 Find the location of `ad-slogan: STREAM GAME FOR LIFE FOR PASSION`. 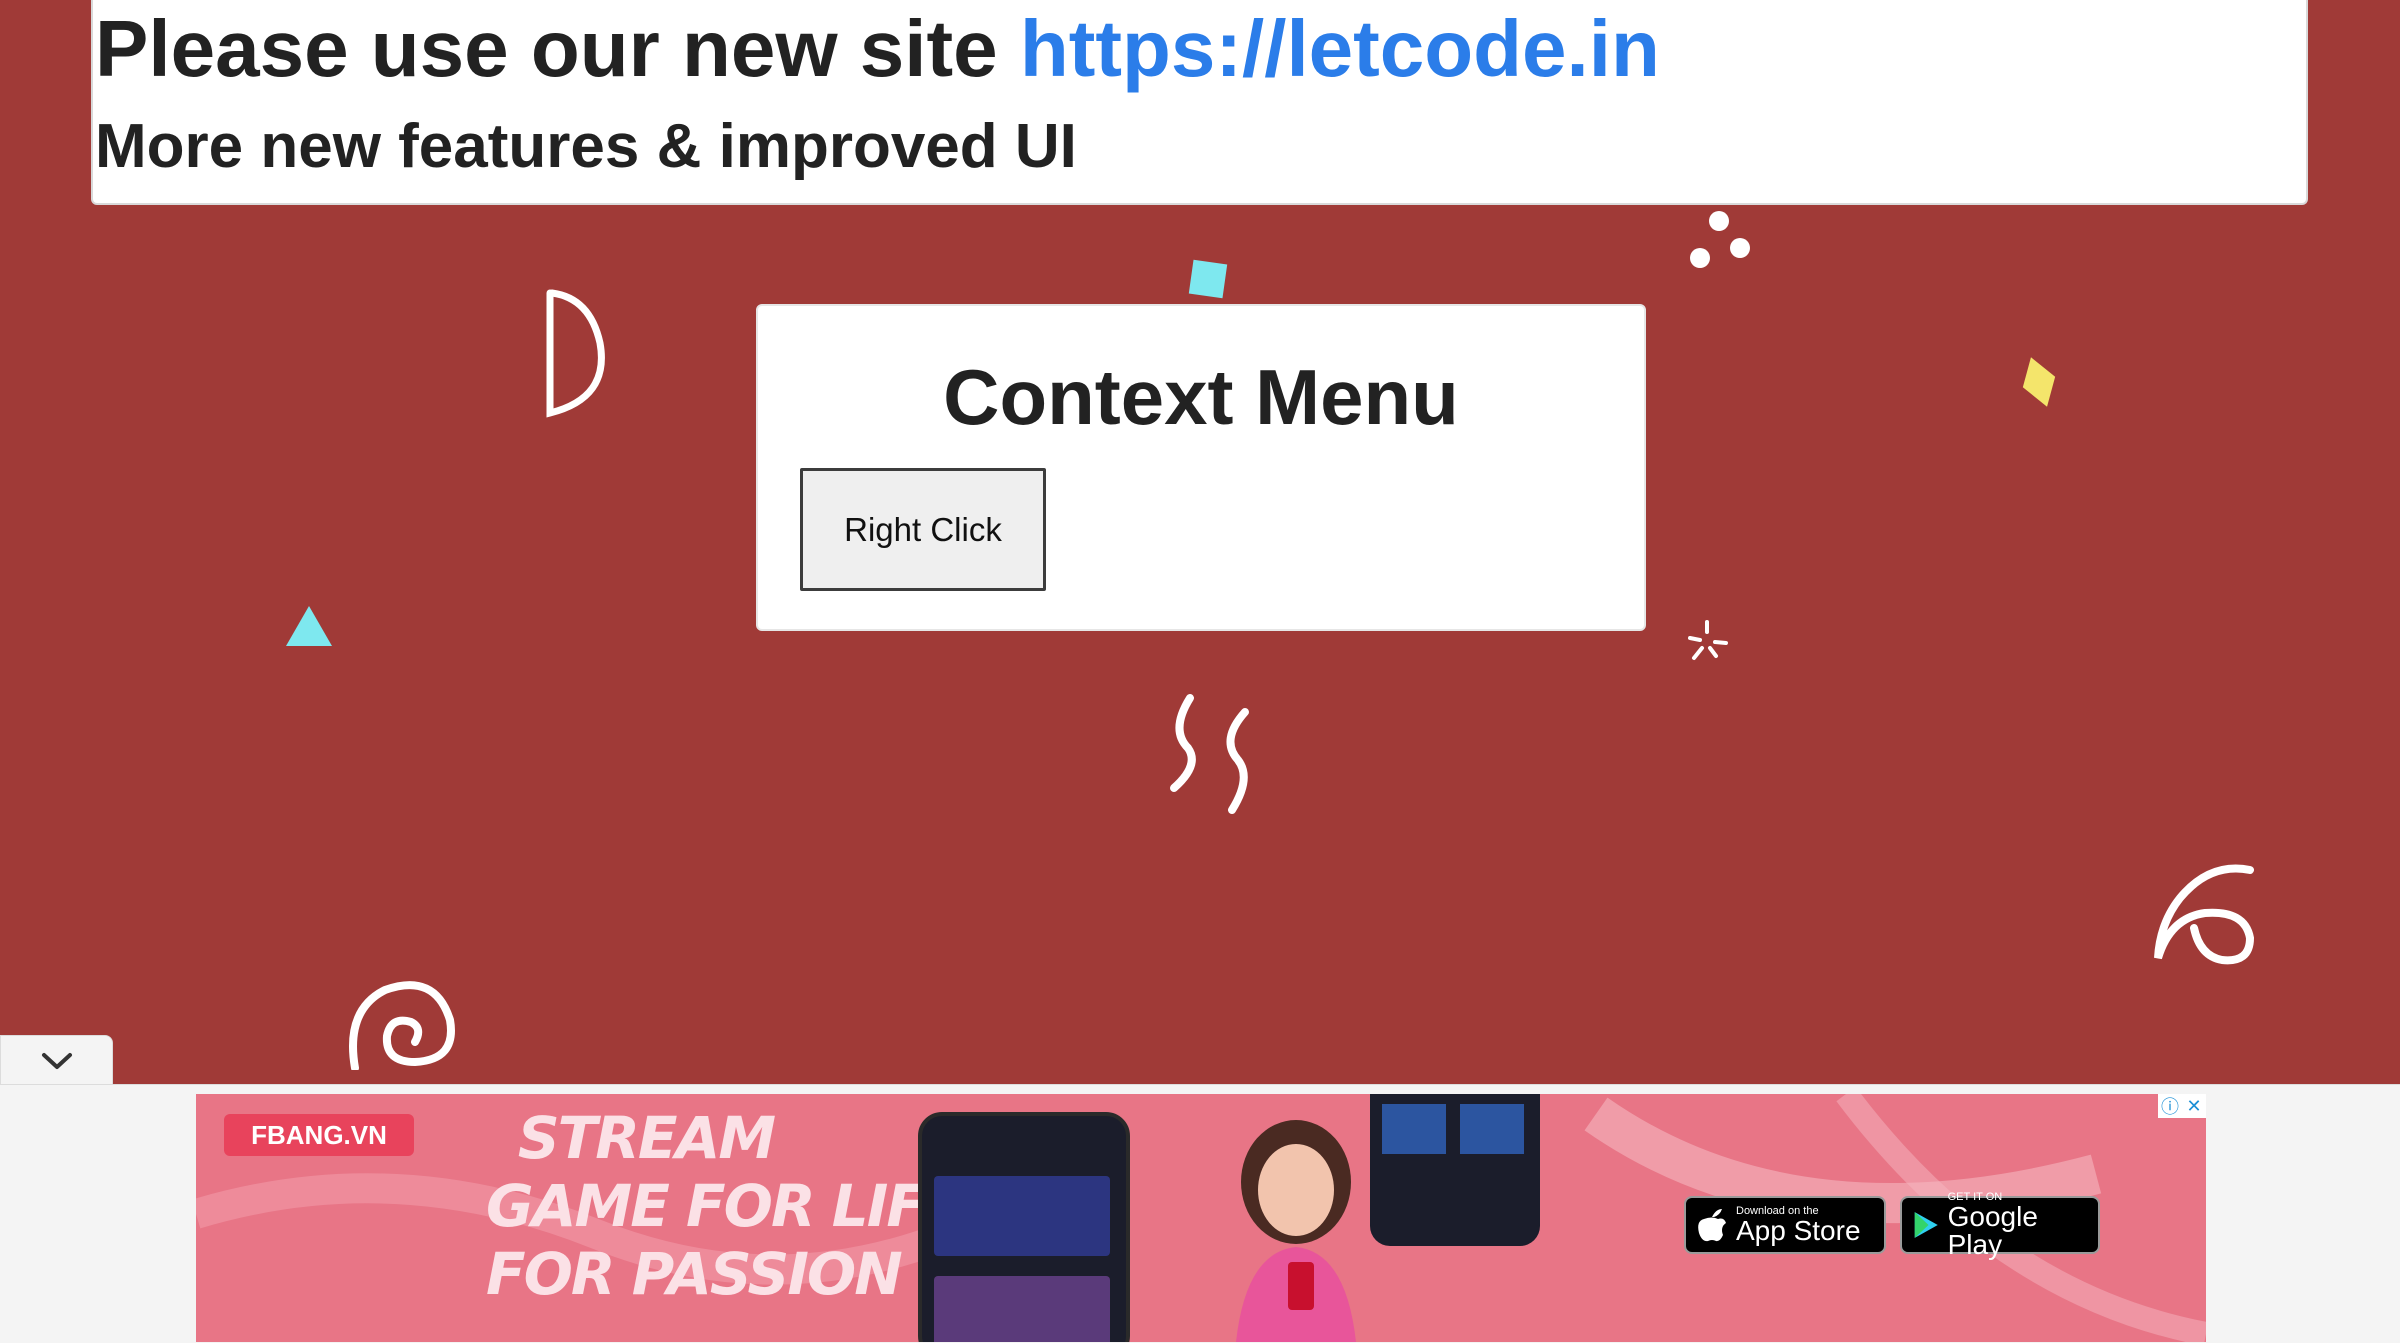

ad-slogan: STREAM GAME FOR LIFE FOR PASSION is located at coordinates (725, 1206).